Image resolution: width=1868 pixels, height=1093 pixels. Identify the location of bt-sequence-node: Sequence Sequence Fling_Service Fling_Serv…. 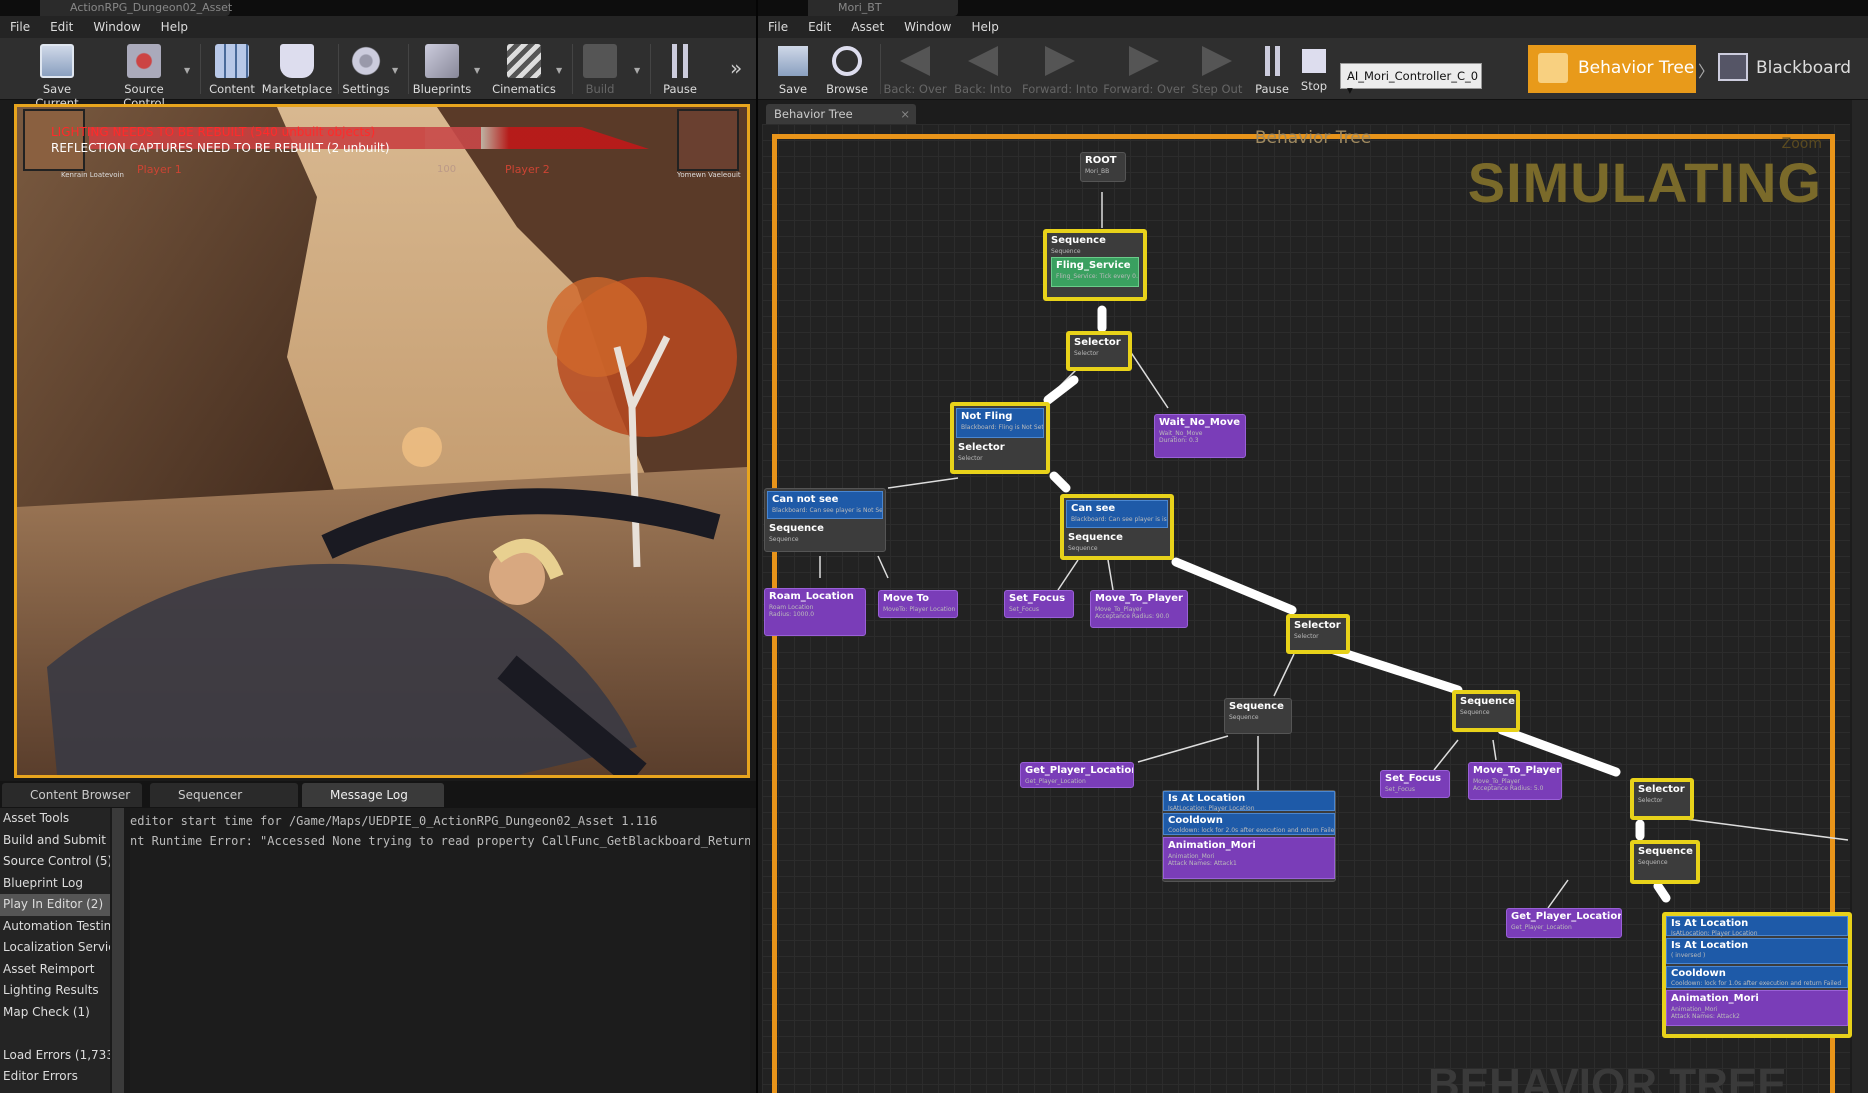
(1095, 265).